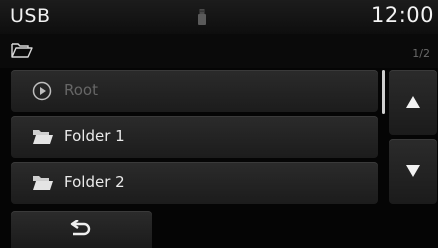  I want to click on scroll-up-button, so click(413, 102).